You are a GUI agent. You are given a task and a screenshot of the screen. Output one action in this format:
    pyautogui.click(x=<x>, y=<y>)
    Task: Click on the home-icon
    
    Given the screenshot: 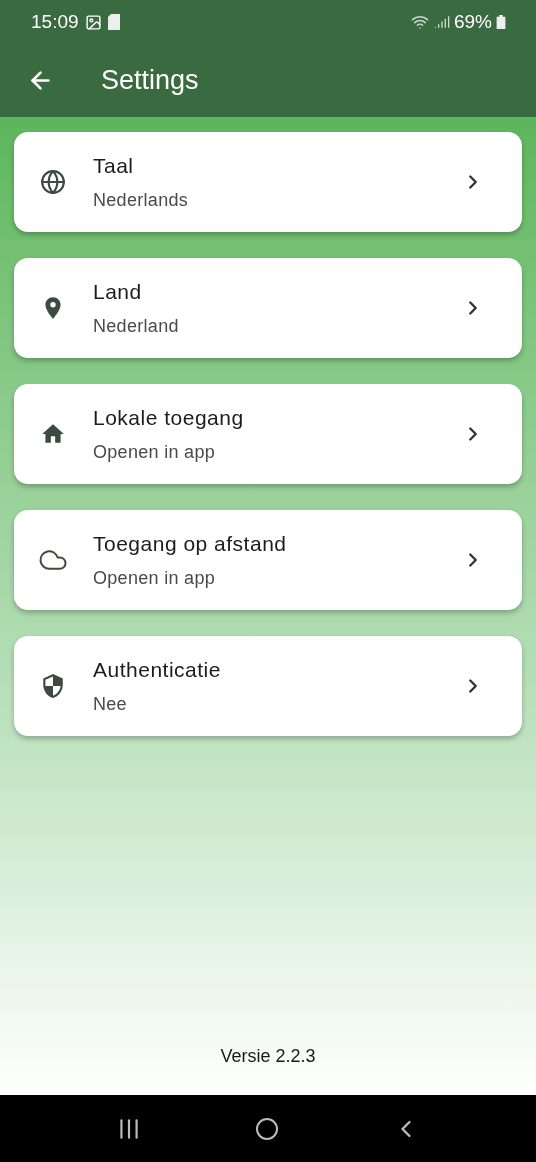 What is the action you would take?
    pyautogui.click(x=267, y=1128)
    